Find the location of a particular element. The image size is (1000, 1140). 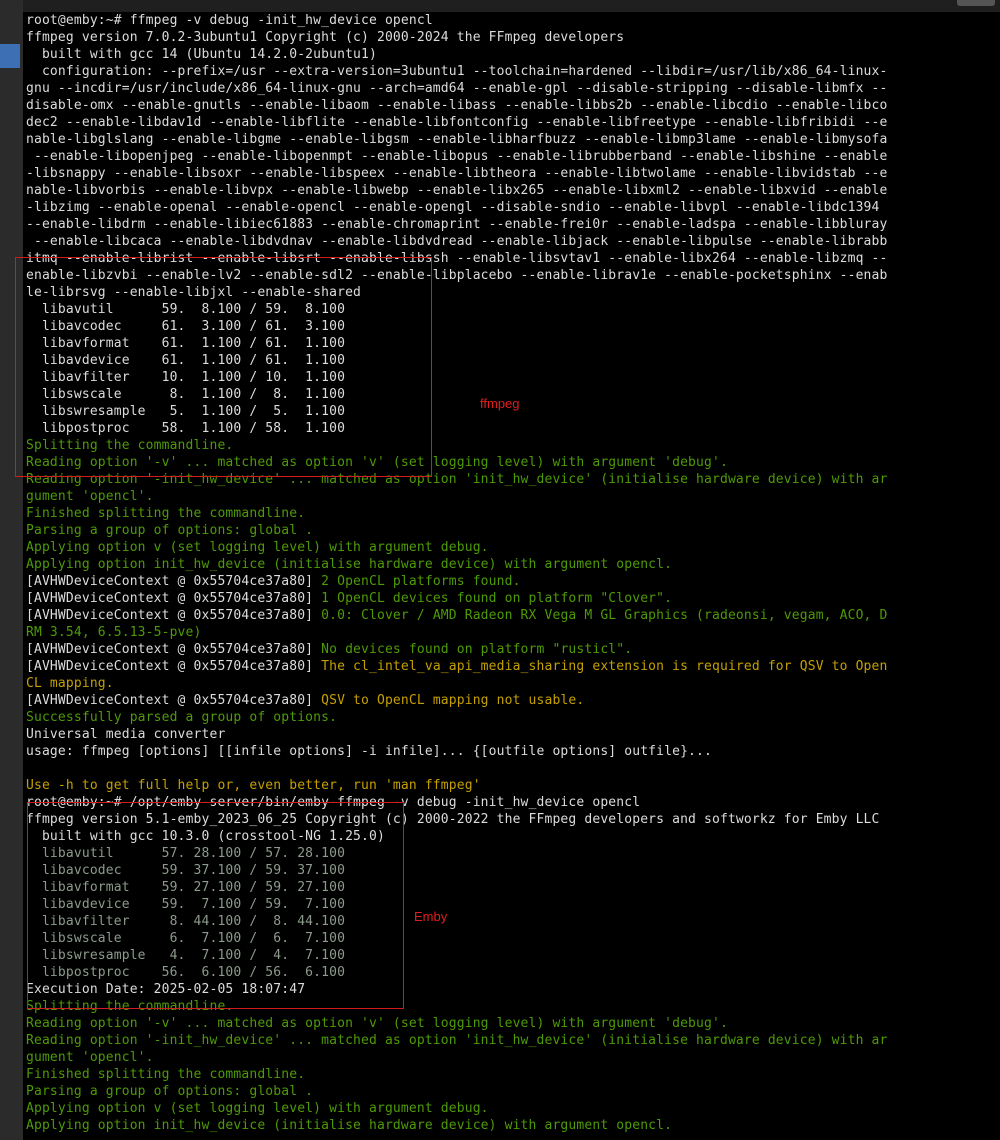

ffmpeg-annotation-label: ffmpeg is located at coordinates (500, 403).